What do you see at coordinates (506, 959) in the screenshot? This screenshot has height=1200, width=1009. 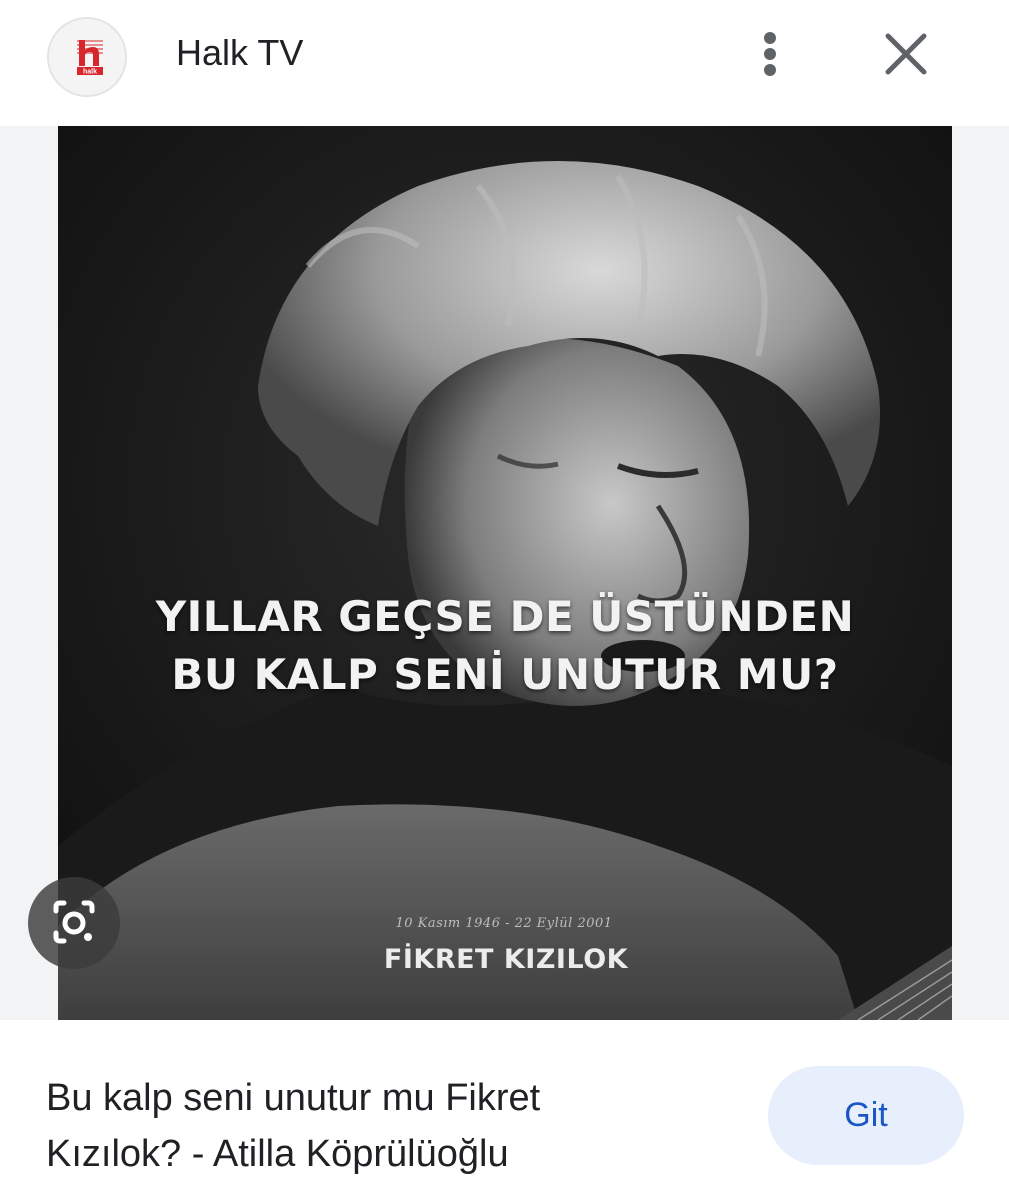 I see `artist-name: FİKRET KIZILOK` at bounding box center [506, 959].